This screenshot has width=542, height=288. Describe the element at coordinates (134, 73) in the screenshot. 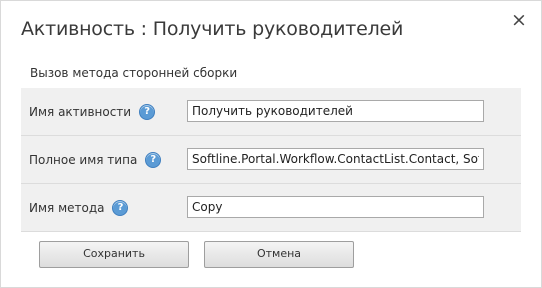

I see `section-label: Вызов метода сторонней сборки` at that location.